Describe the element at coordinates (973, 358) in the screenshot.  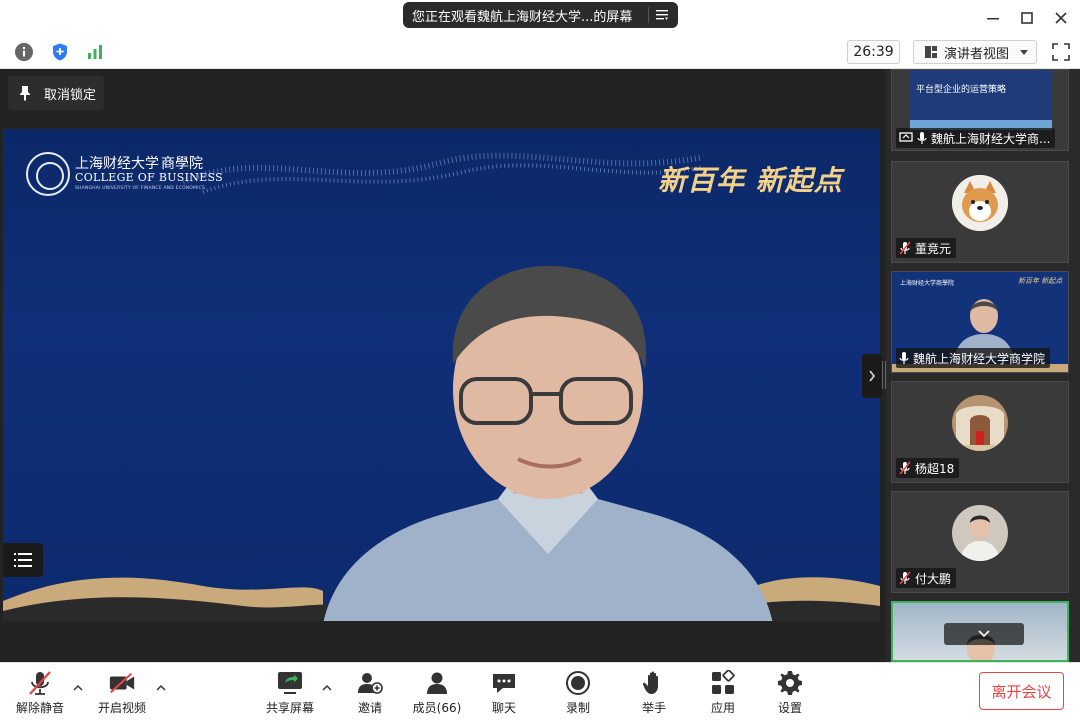
I see `participant-name: 魏航上海财经大学商学院` at that location.